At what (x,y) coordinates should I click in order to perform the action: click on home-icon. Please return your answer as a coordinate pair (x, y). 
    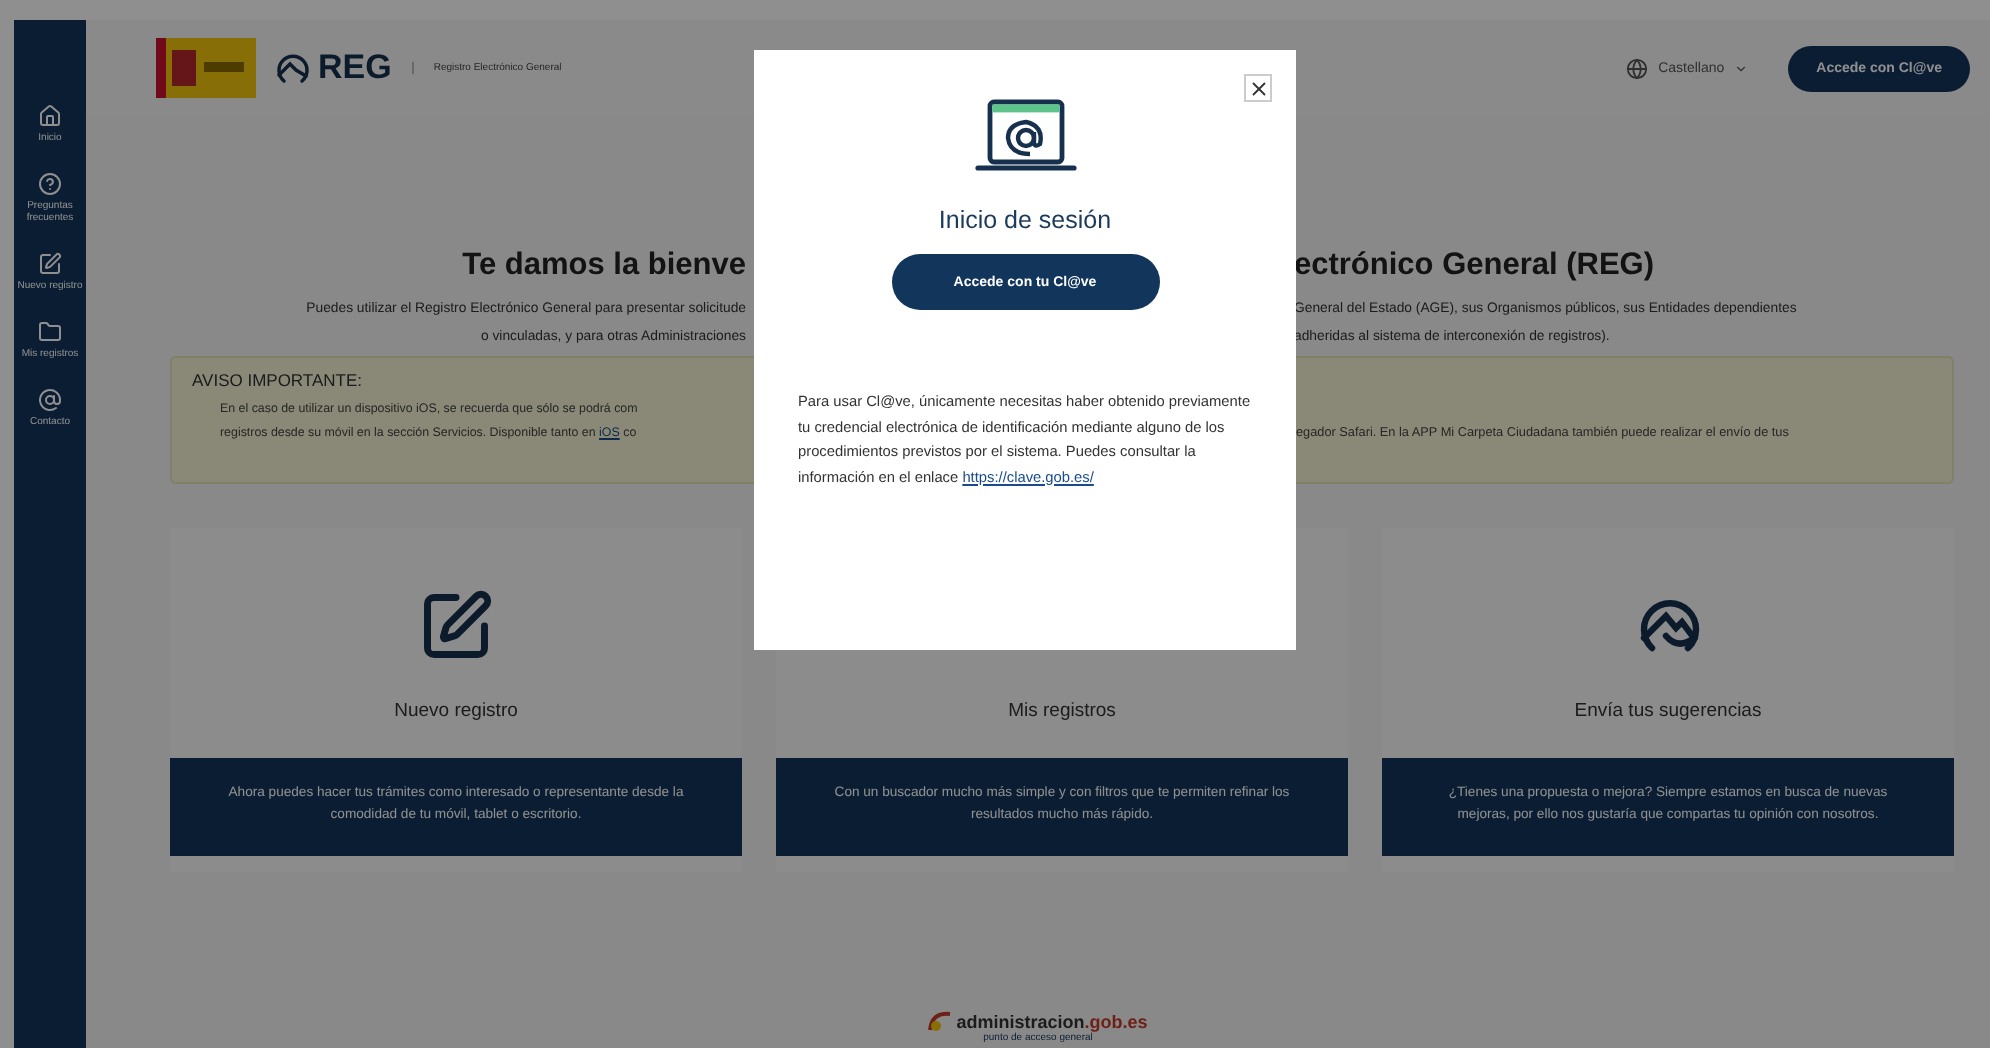
    Looking at the image, I should click on (50, 116).